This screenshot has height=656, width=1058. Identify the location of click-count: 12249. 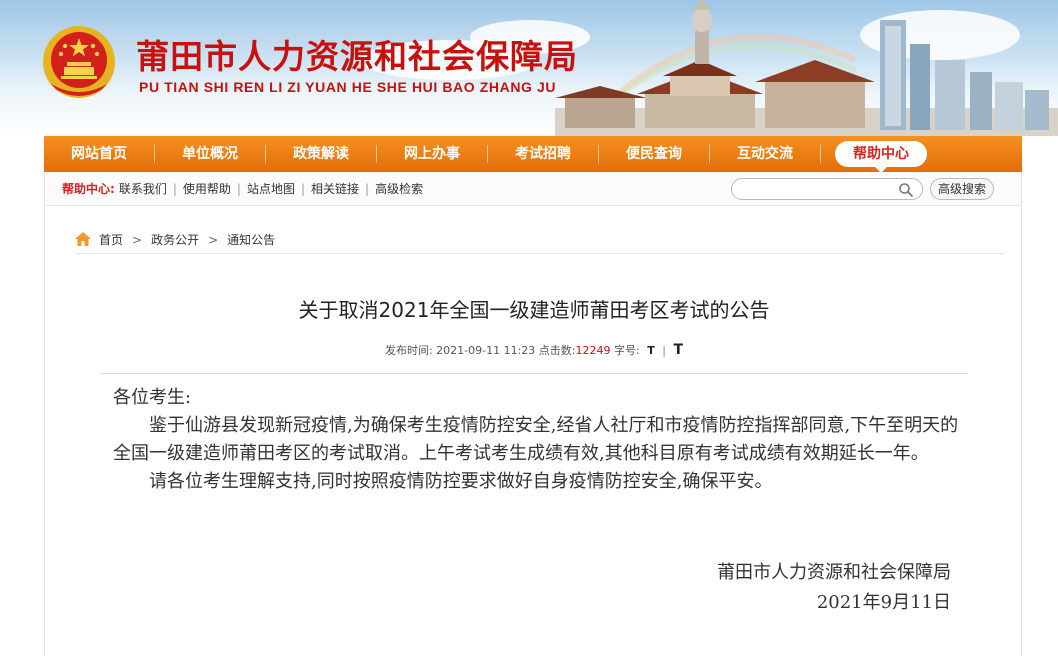
(593, 350).